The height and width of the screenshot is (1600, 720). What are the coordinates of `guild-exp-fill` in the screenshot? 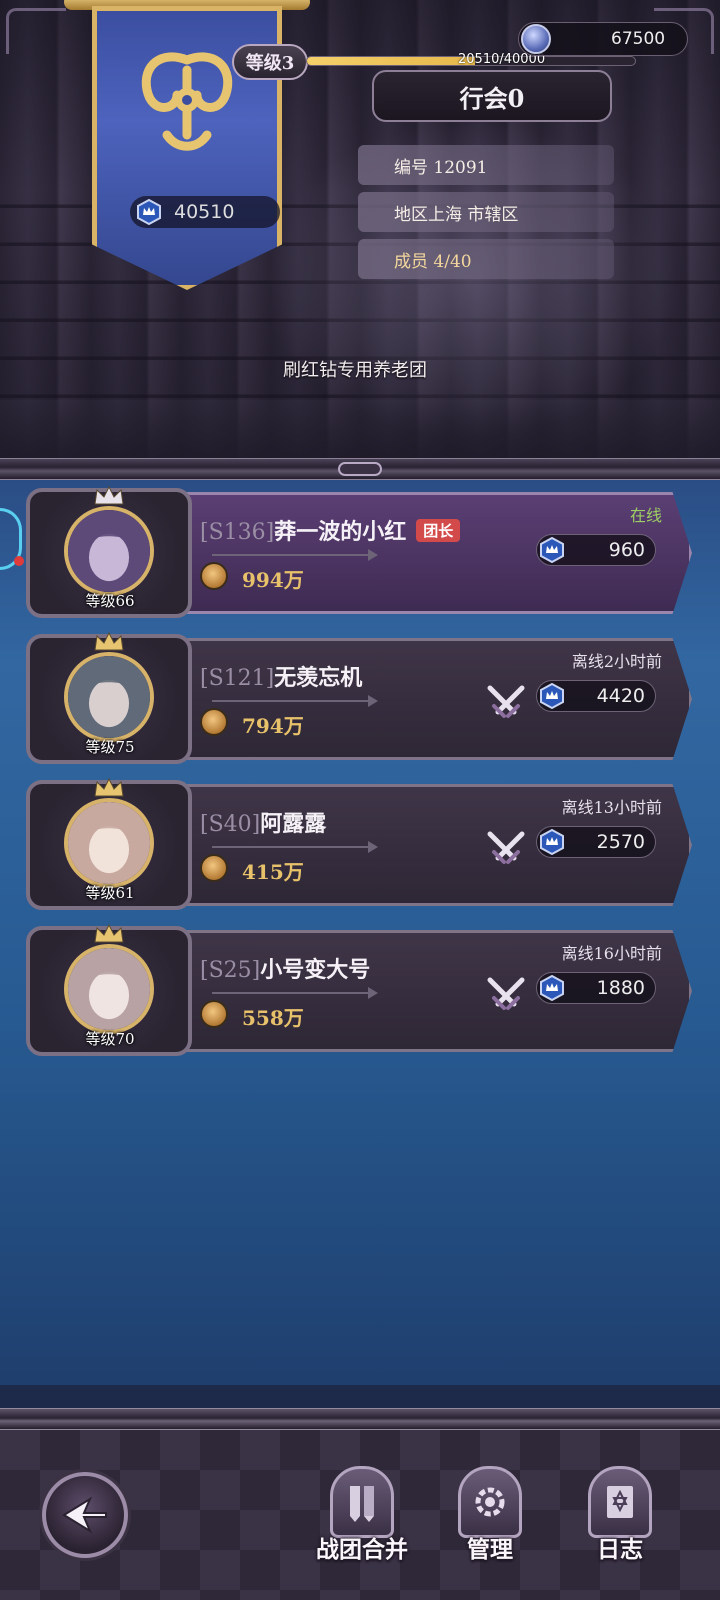 It's located at (391, 61).